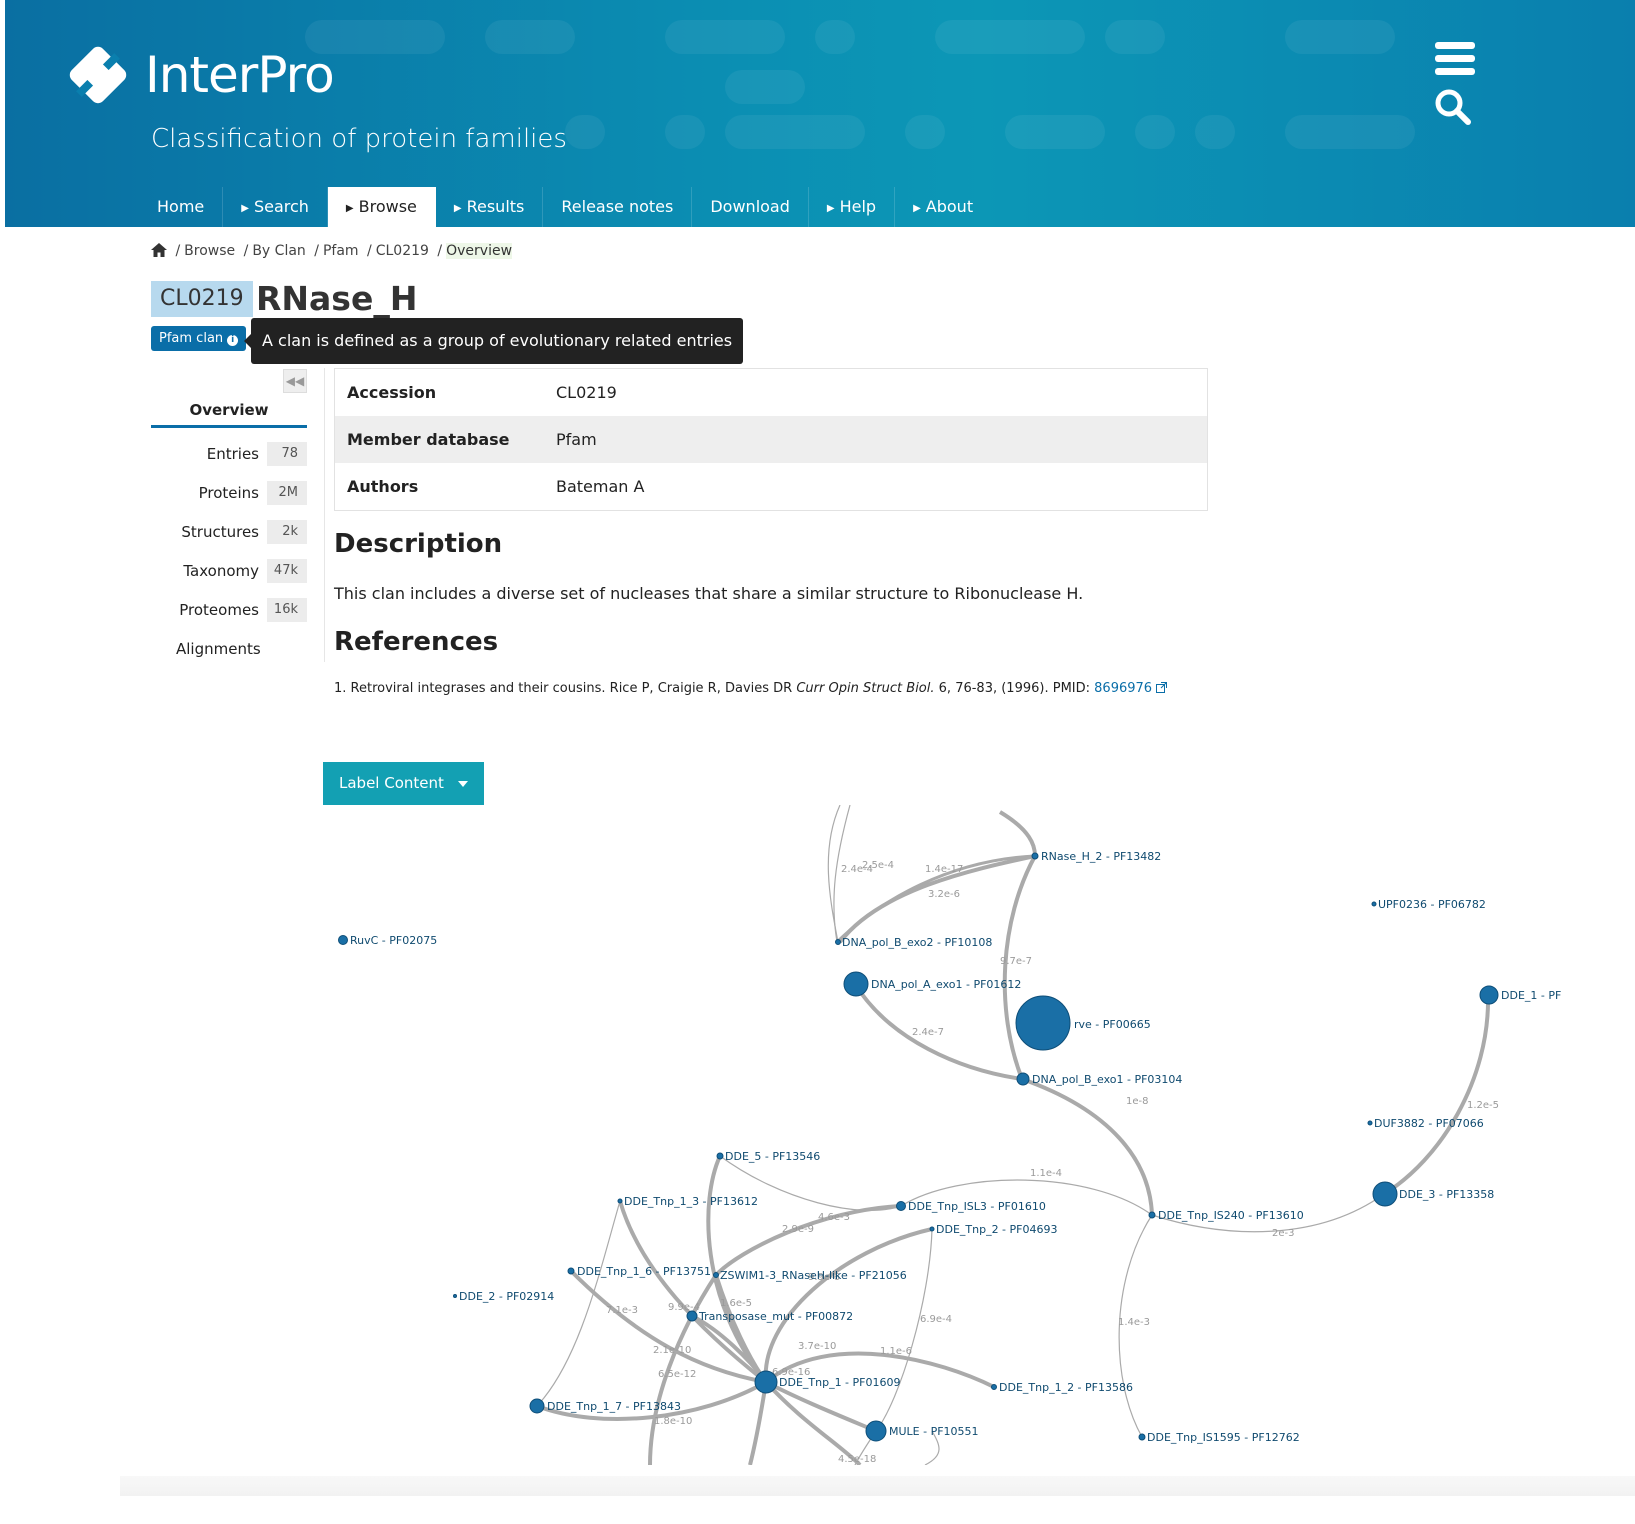  Describe the element at coordinates (387, 206) in the screenshot. I see `nav-browse-label: Browse` at that location.